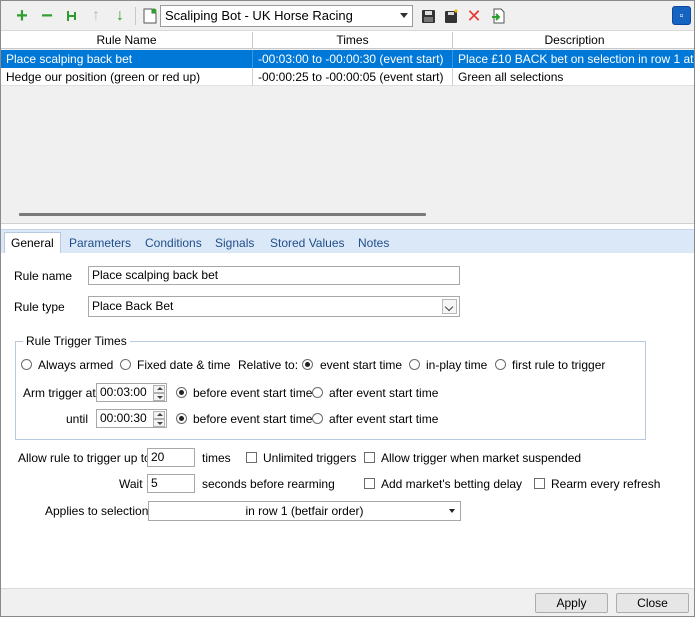 The width and height of the screenshot is (695, 617). I want to click on tab-conditions: Conditions, so click(173, 243).